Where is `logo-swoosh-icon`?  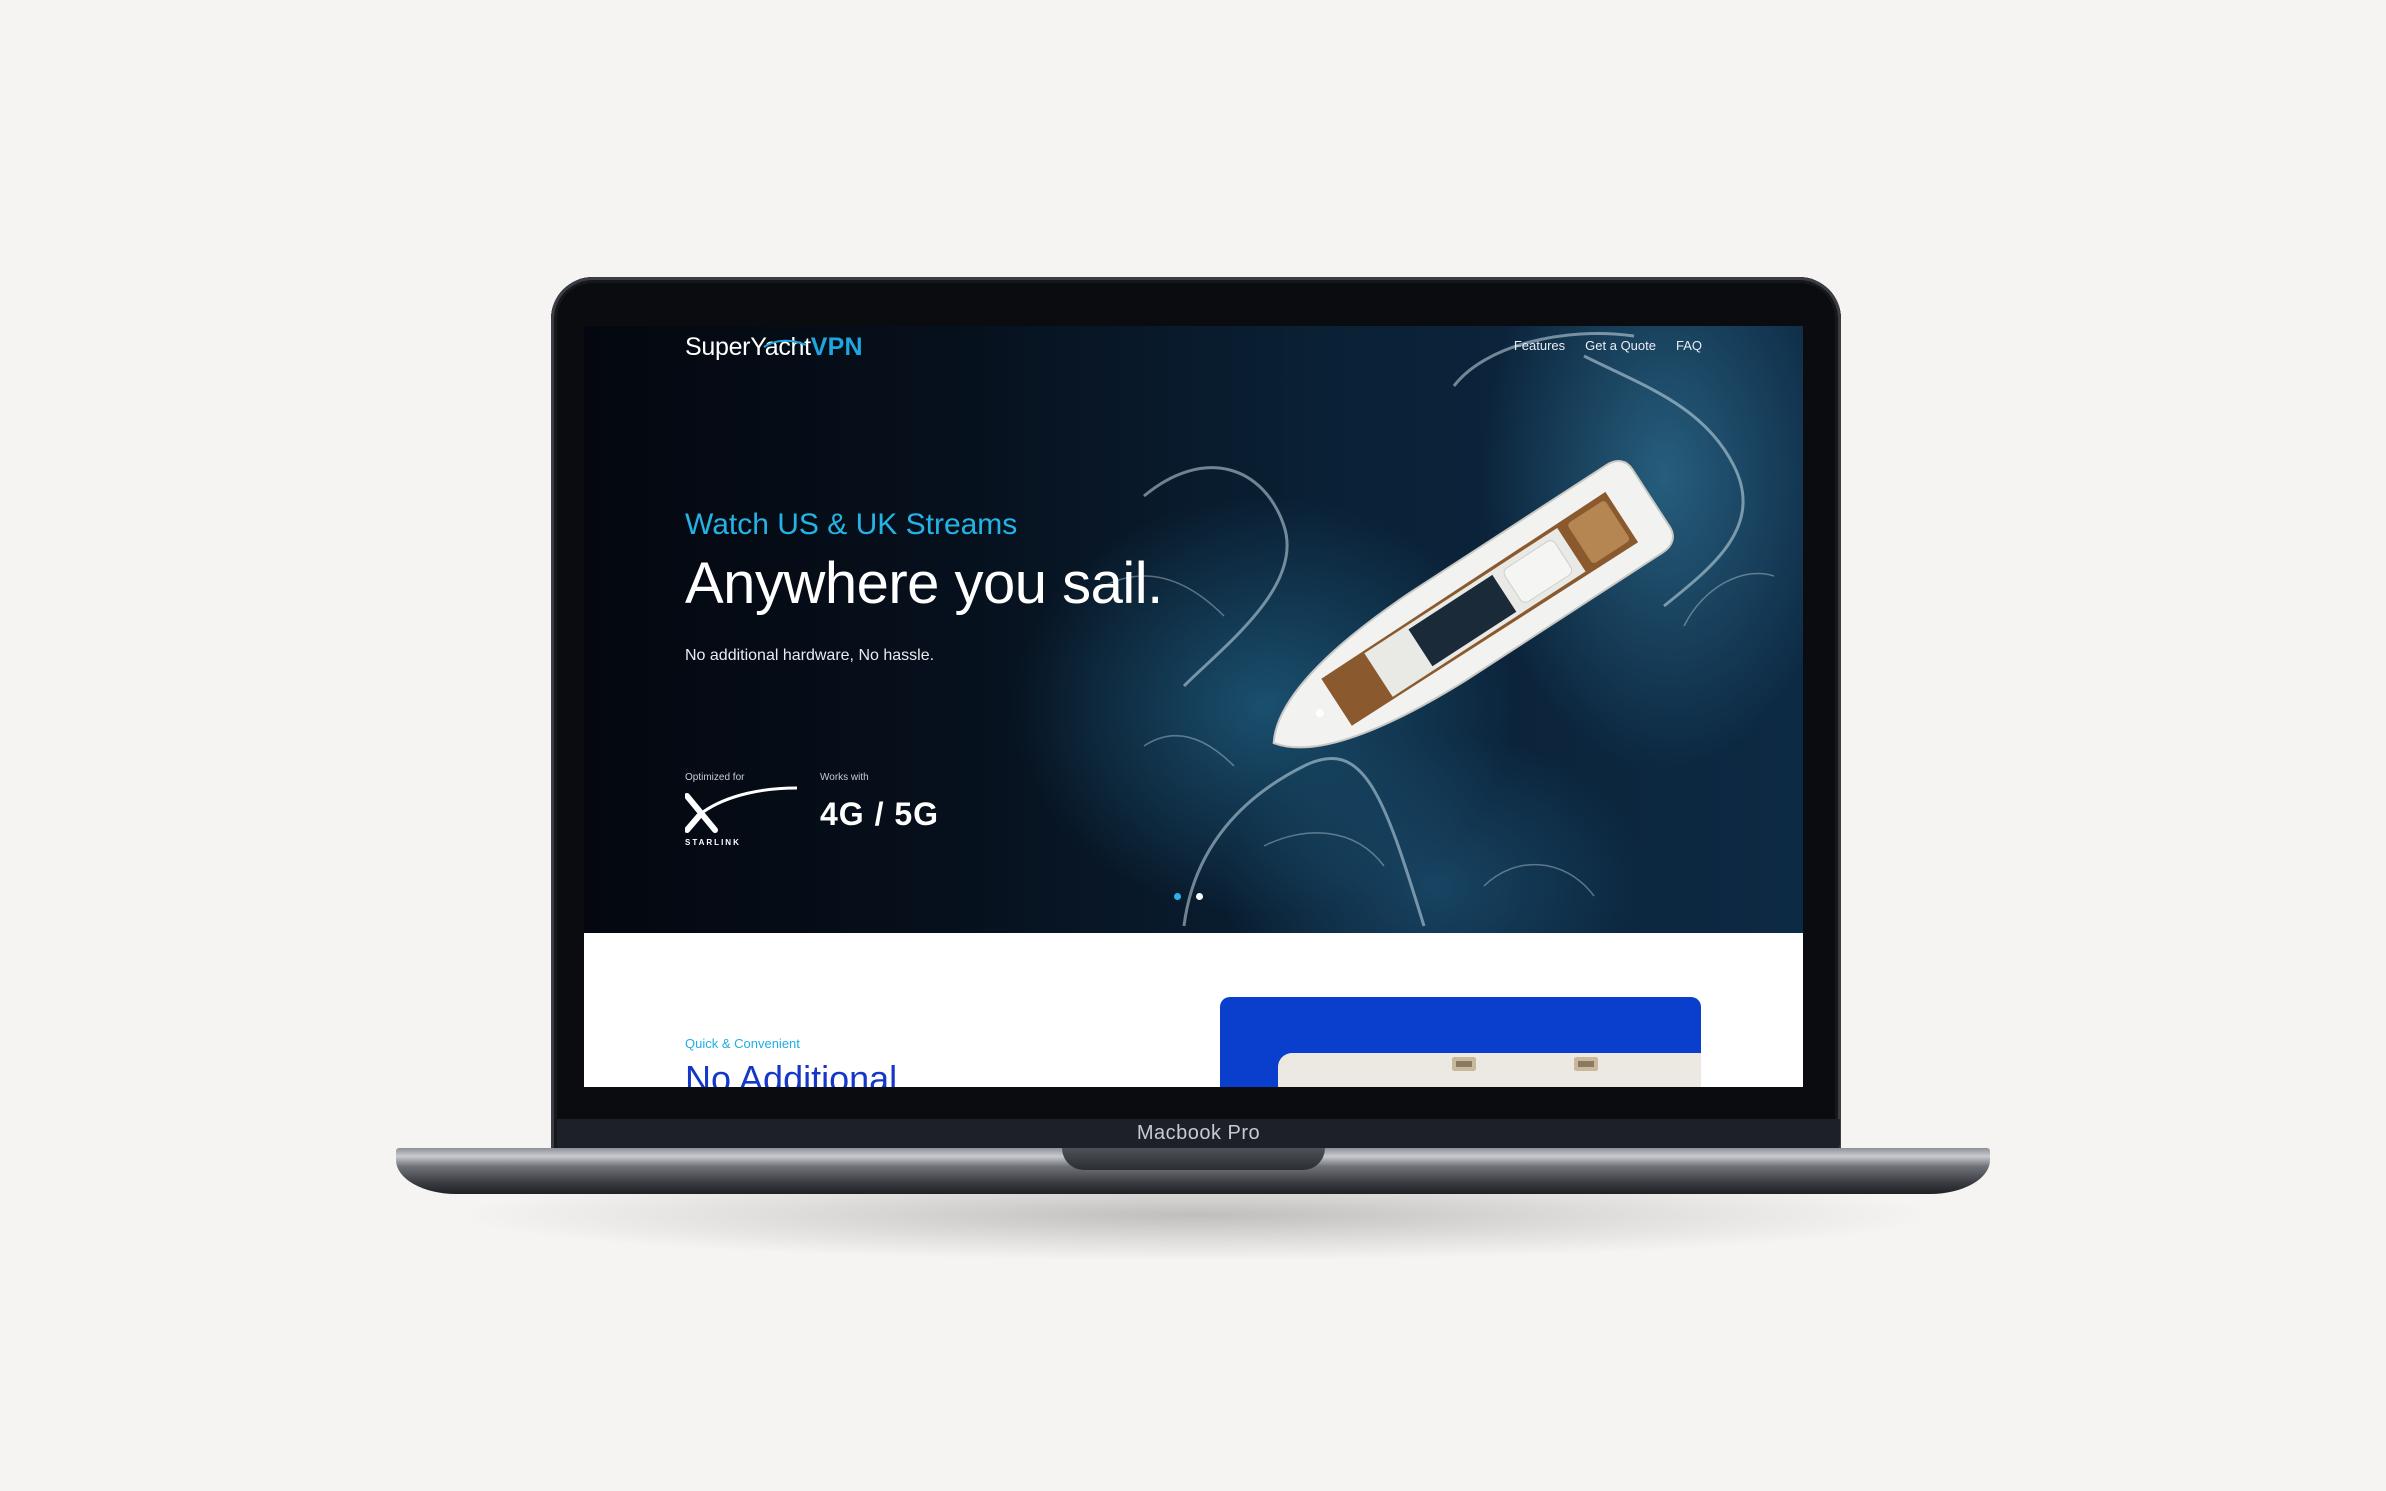 logo-swoosh-icon is located at coordinates (785, 343).